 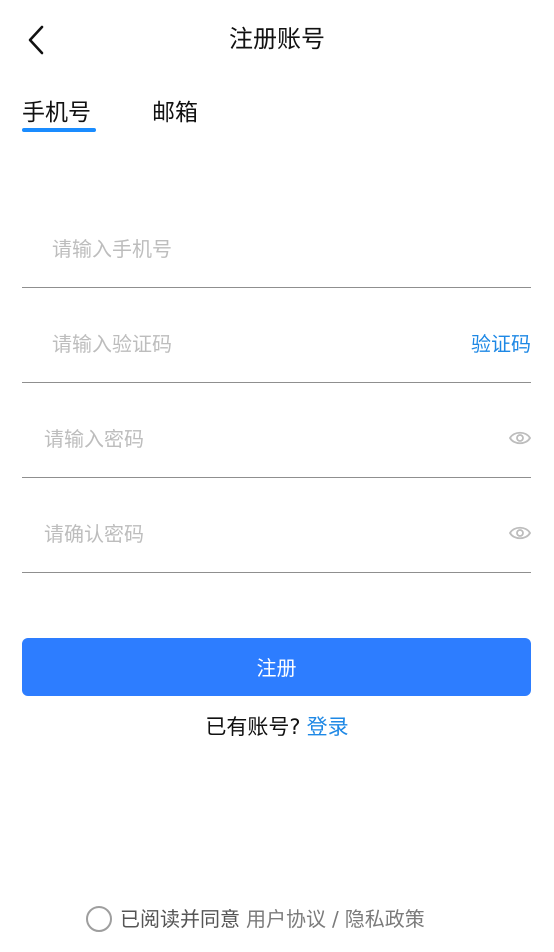 I want to click on get-code-button: 验证码, so click(x=501, y=344).